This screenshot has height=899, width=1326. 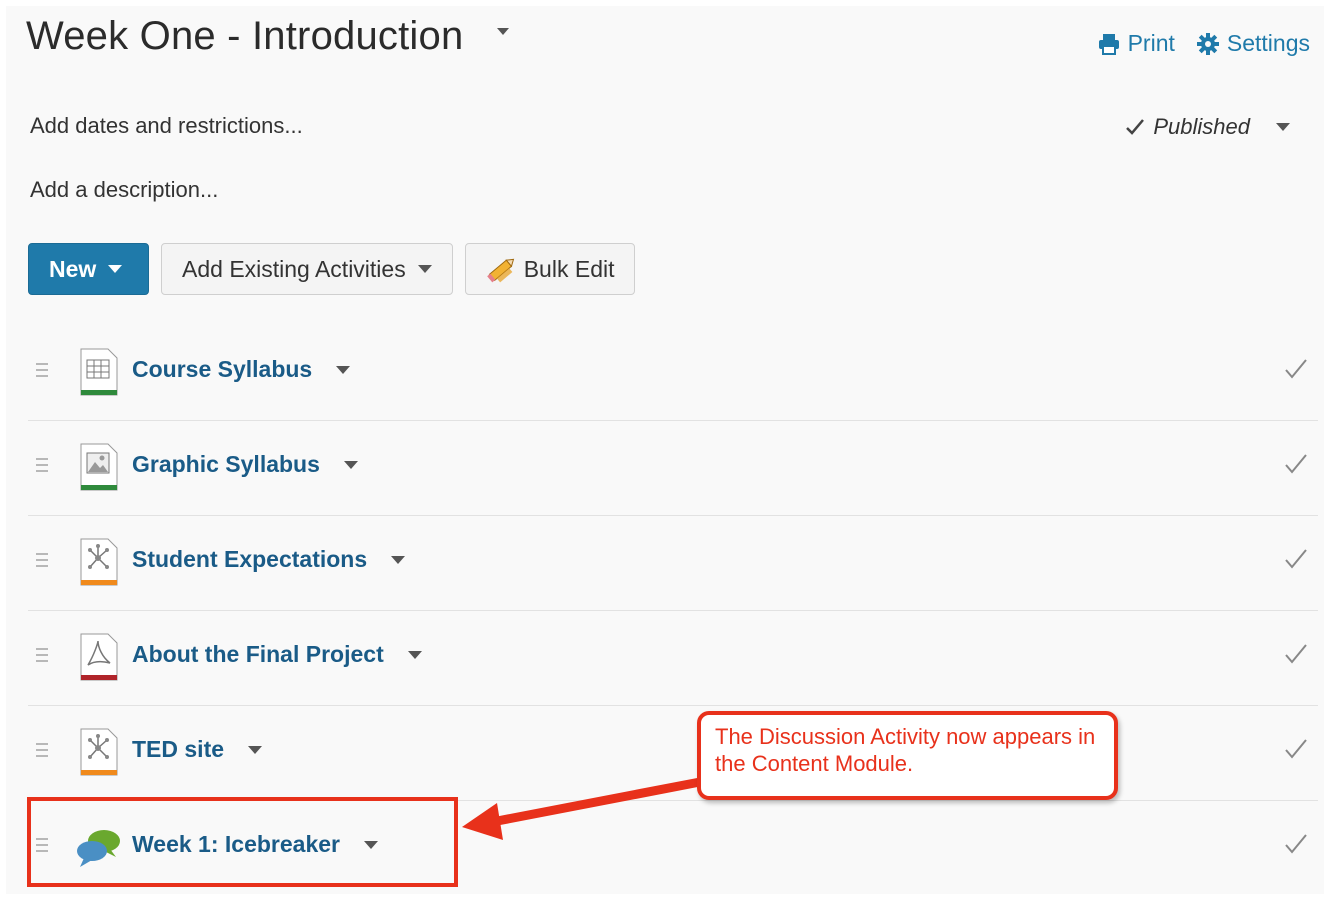 What do you see at coordinates (673, 753) in the screenshot?
I see `list-item: TED site` at bounding box center [673, 753].